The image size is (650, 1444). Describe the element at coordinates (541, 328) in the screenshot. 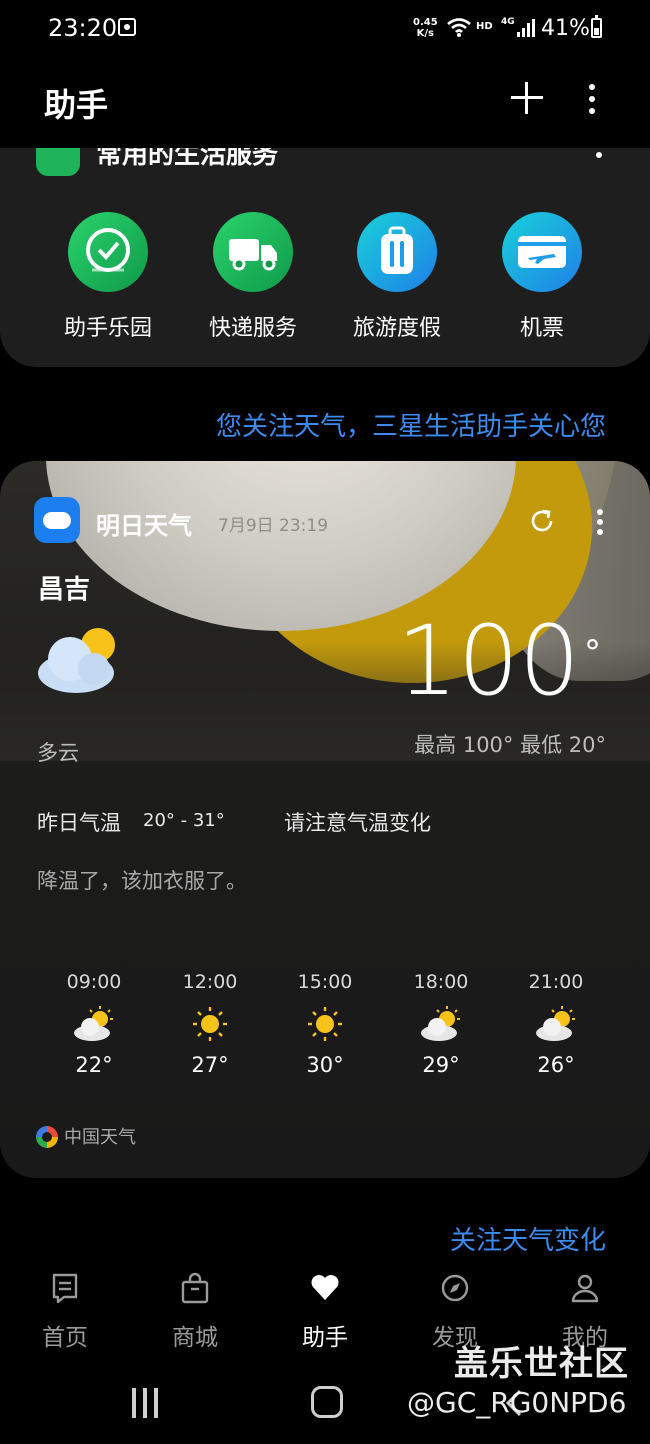

I see `service-label: 机票` at that location.